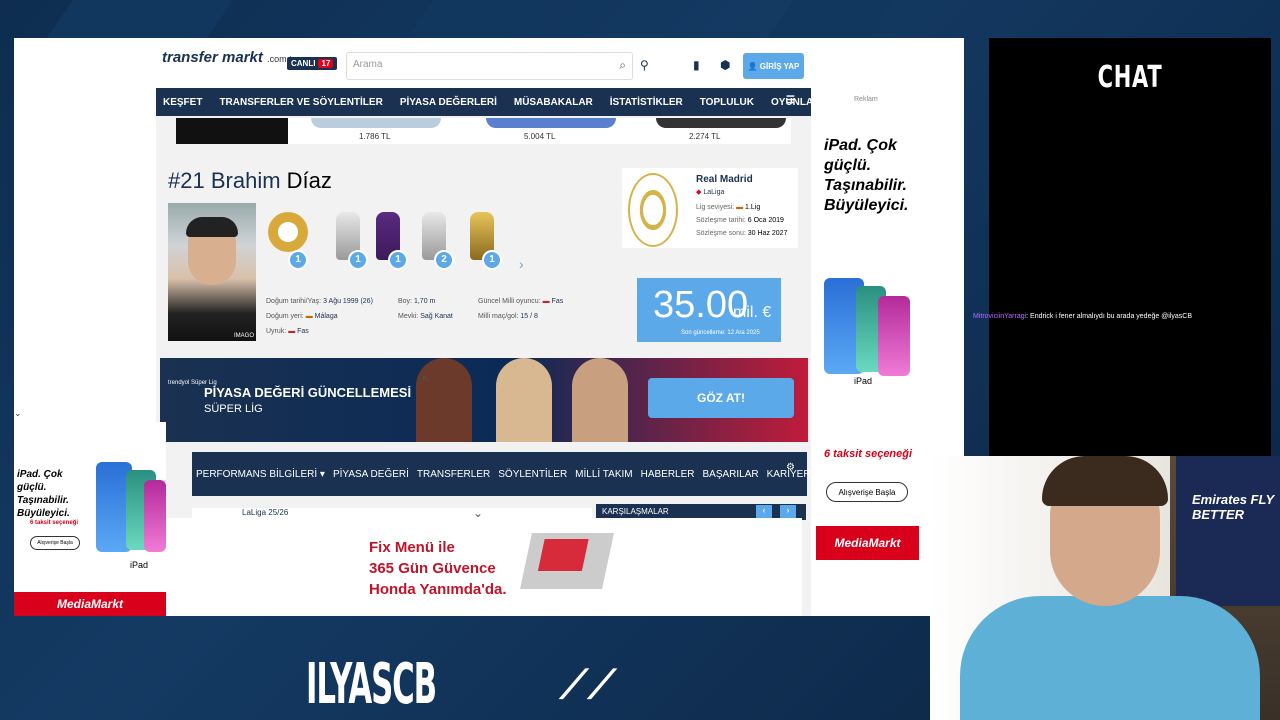 The height and width of the screenshot is (720, 1280). I want to click on player-photo: IMAGO, so click(212, 272).